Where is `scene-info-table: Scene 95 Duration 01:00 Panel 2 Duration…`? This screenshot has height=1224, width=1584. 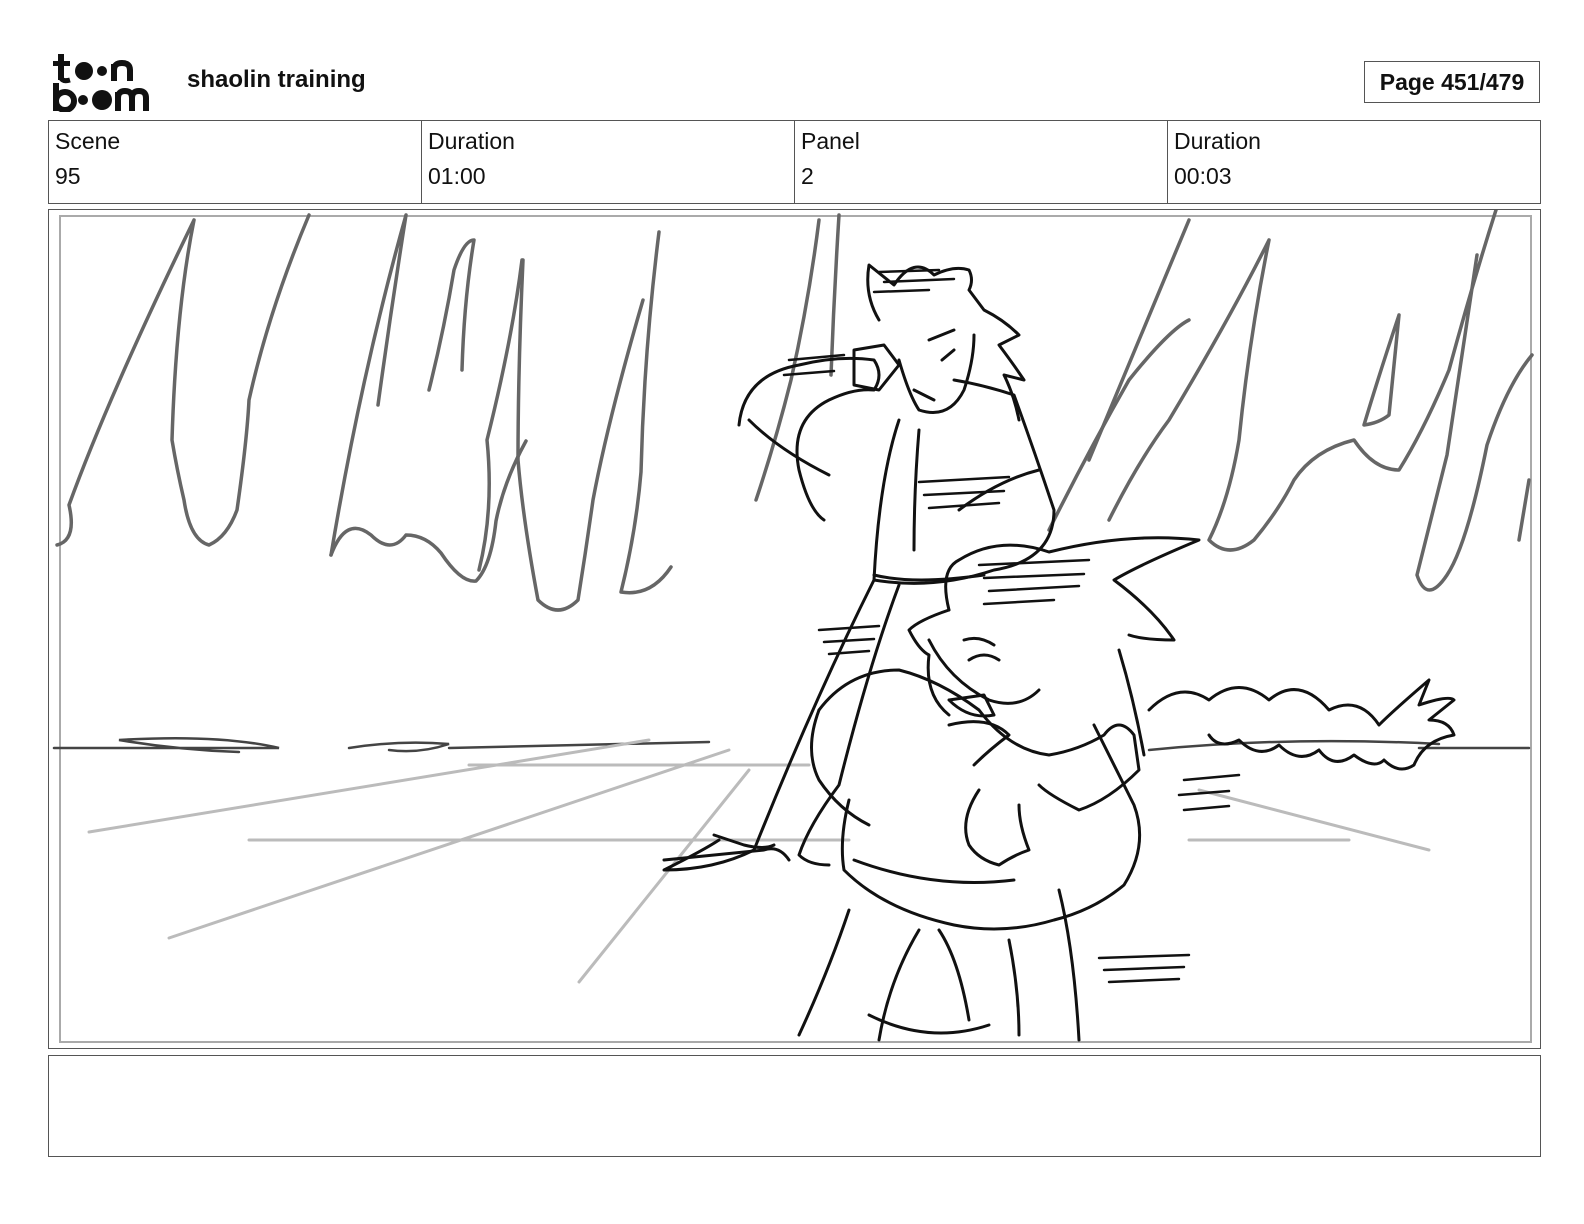
scene-info-table: Scene 95 Duration 01:00 Panel 2 Duration… is located at coordinates (794, 162).